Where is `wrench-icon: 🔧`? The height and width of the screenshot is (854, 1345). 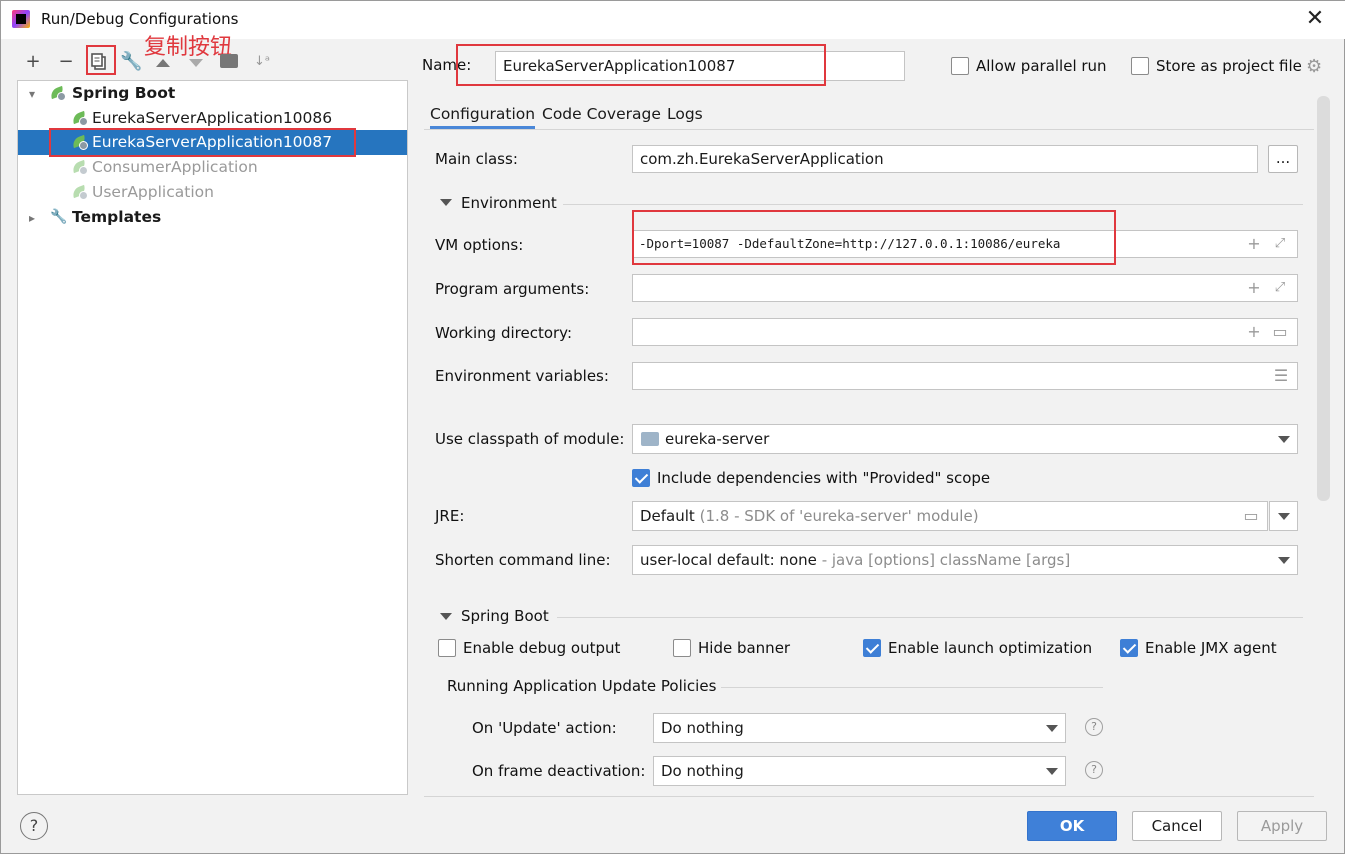
wrench-icon: 🔧 is located at coordinates (131, 62).